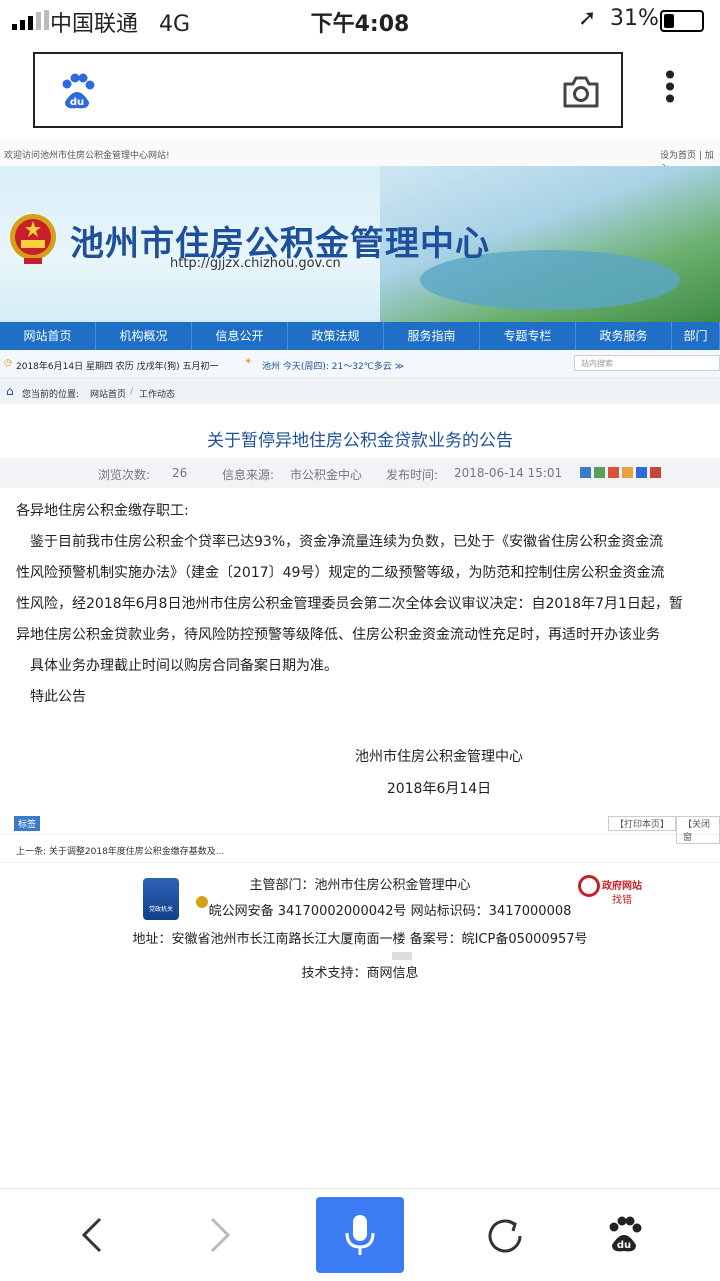 This screenshot has height=1281, width=720. Describe the element at coordinates (505, 1236) in the screenshot. I see `refresh-icon` at that location.